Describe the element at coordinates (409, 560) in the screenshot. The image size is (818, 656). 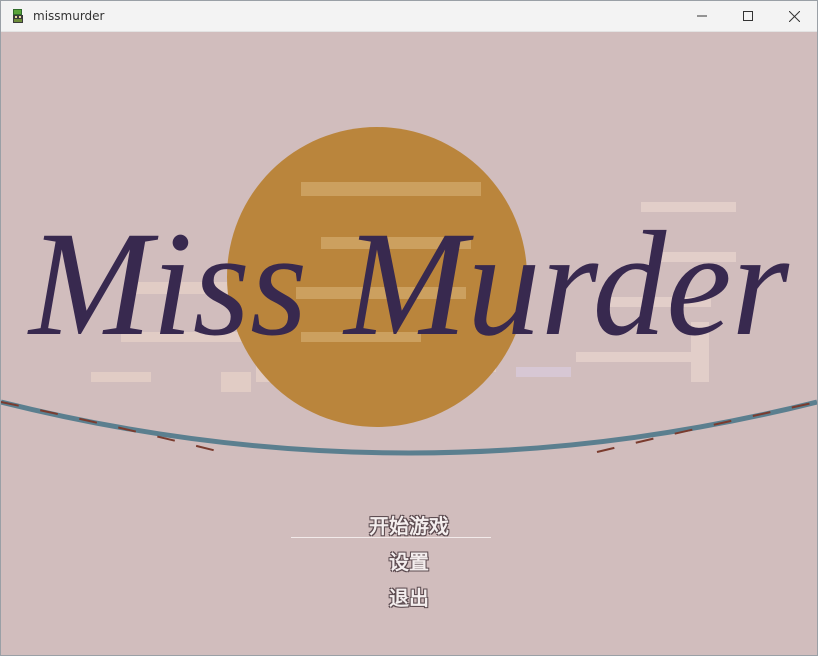
I see `settings-button: 设置` at that location.